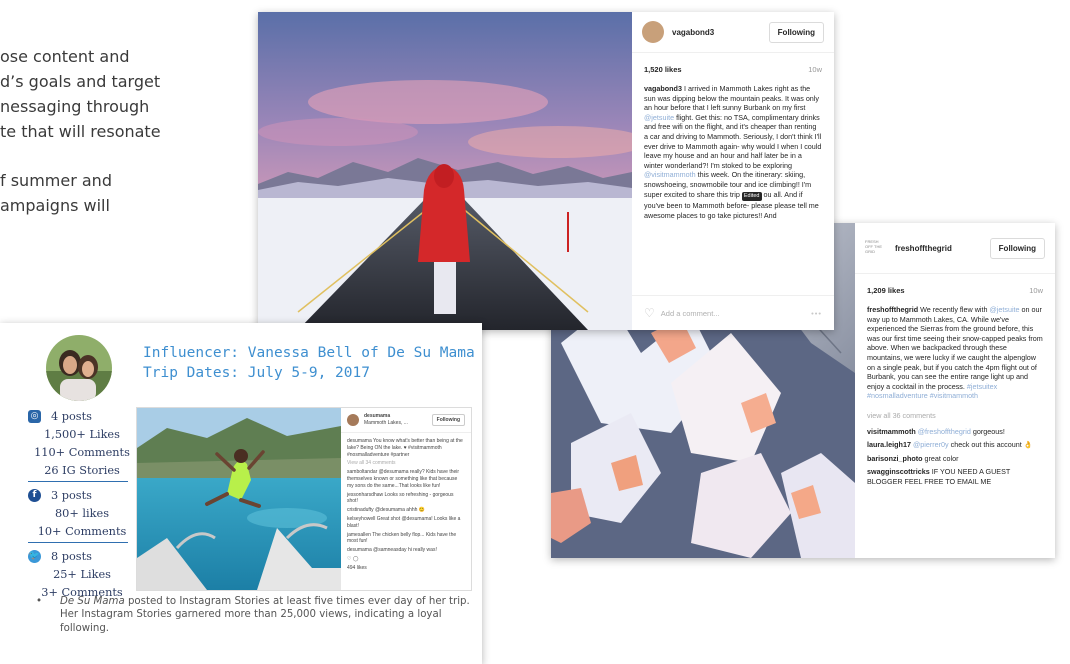 This screenshot has height=664, width=1070. I want to click on comment-username: visitmammoth, so click(891, 431).